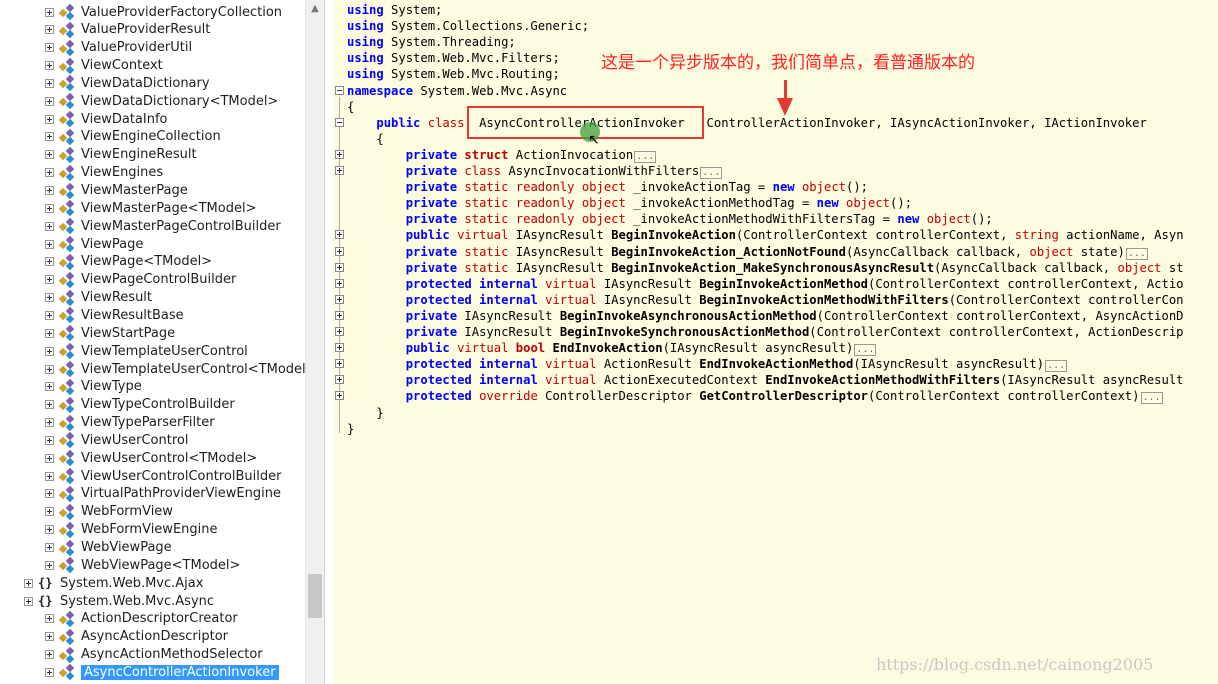  What do you see at coordinates (121, 155) in the screenshot?
I see `tree-class-item: ViewEngineResult` at bounding box center [121, 155].